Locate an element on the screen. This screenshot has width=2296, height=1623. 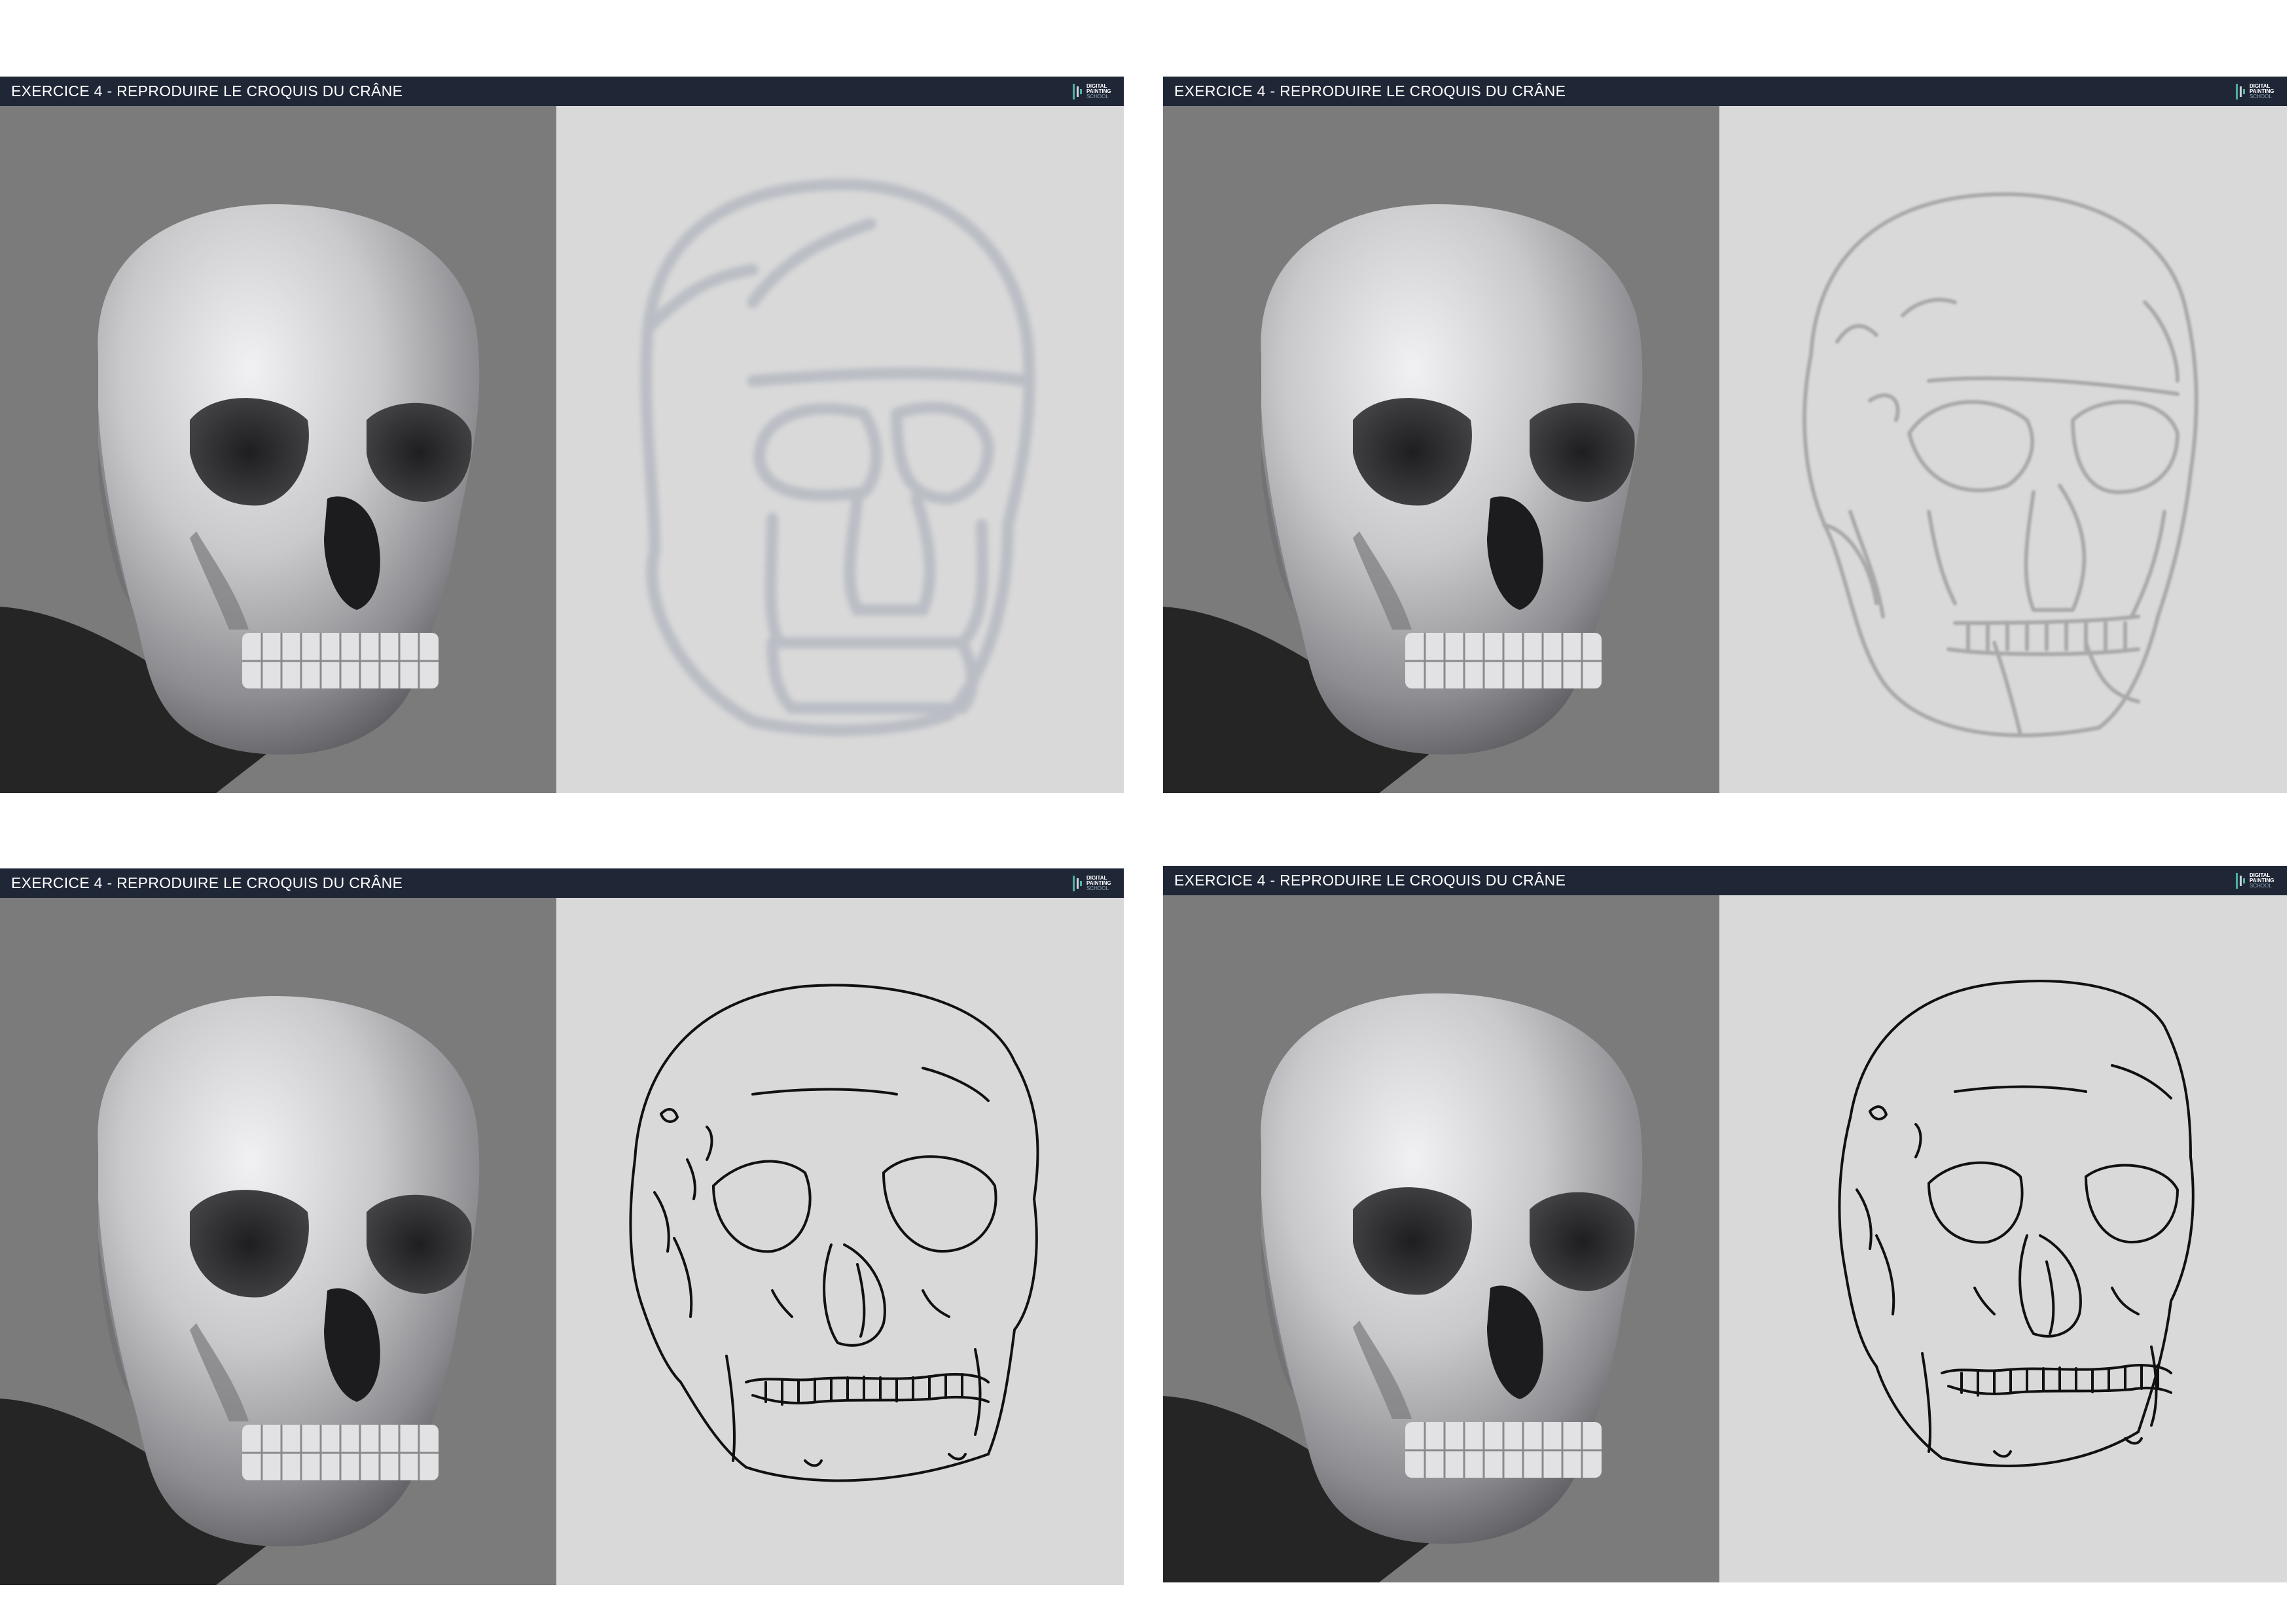
skull-sketch-construction is located at coordinates (2000, 465).